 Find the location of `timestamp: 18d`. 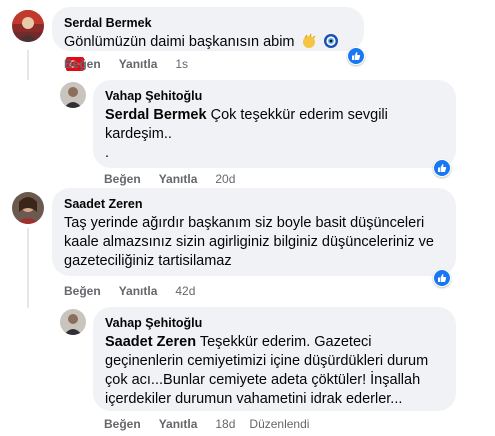

timestamp: 18d is located at coordinates (225, 424).